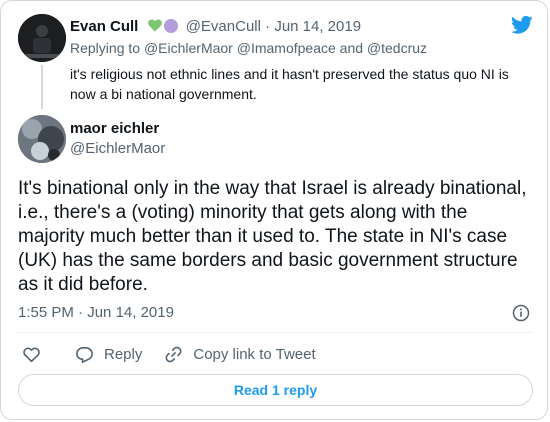 Image resolution: width=550 pixels, height=422 pixels. I want to click on replying-prefix: Replying to, so click(105, 48).